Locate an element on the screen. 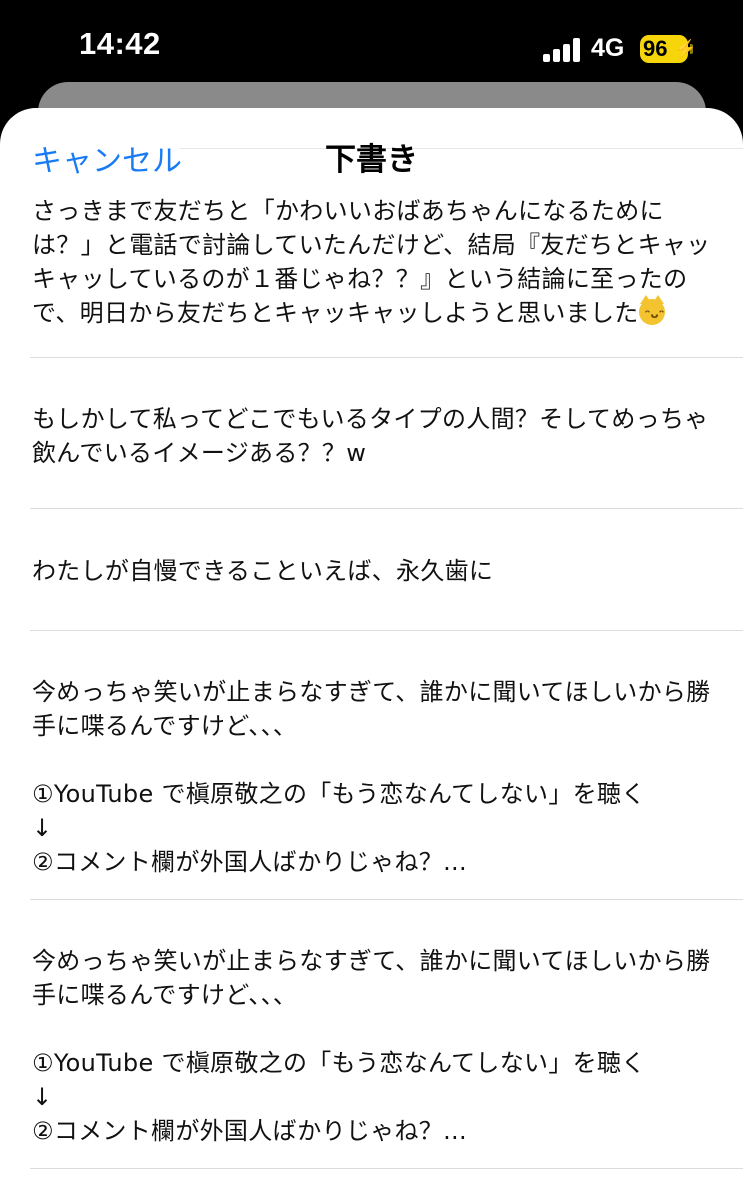 The height and width of the screenshot is (1200, 743). draft-text: わたしが自慢できることいえば、永久歯に is located at coordinates (263, 571).